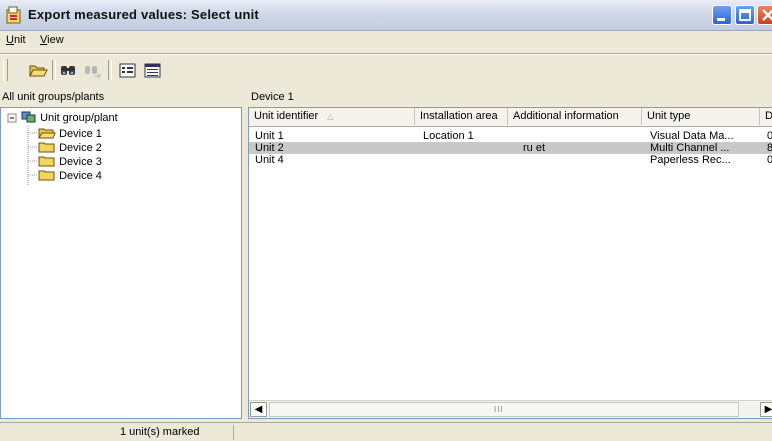 The width and height of the screenshot is (772, 441). I want to click on table-row: Unit 4 Paperless Rec... 0, so click(510, 160).